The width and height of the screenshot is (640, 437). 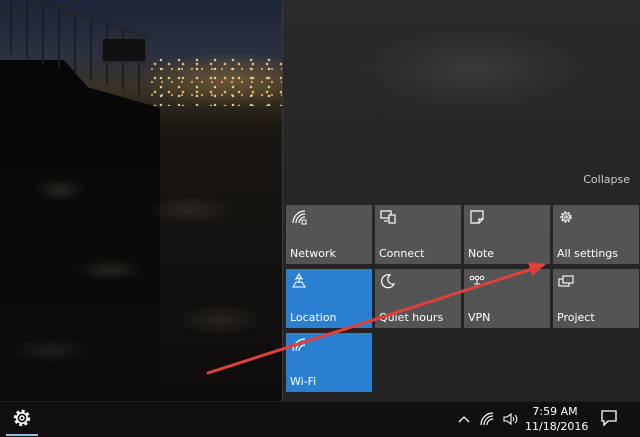 I want to click on taskbar-settings-button, so click(x=22, y=420).